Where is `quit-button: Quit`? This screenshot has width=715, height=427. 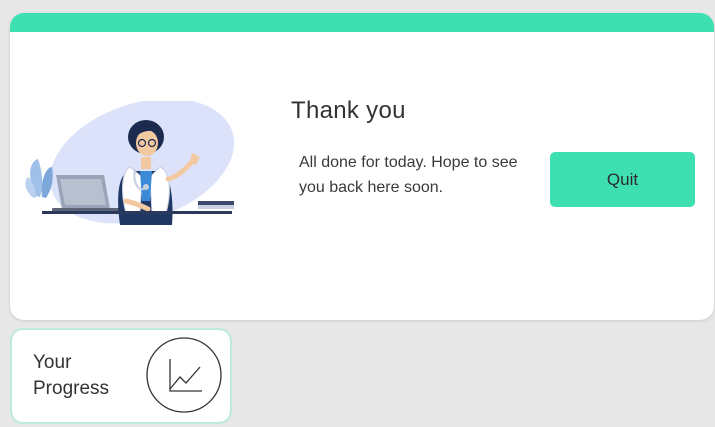
quit-button: Quit is located at coordinates (622, 179).